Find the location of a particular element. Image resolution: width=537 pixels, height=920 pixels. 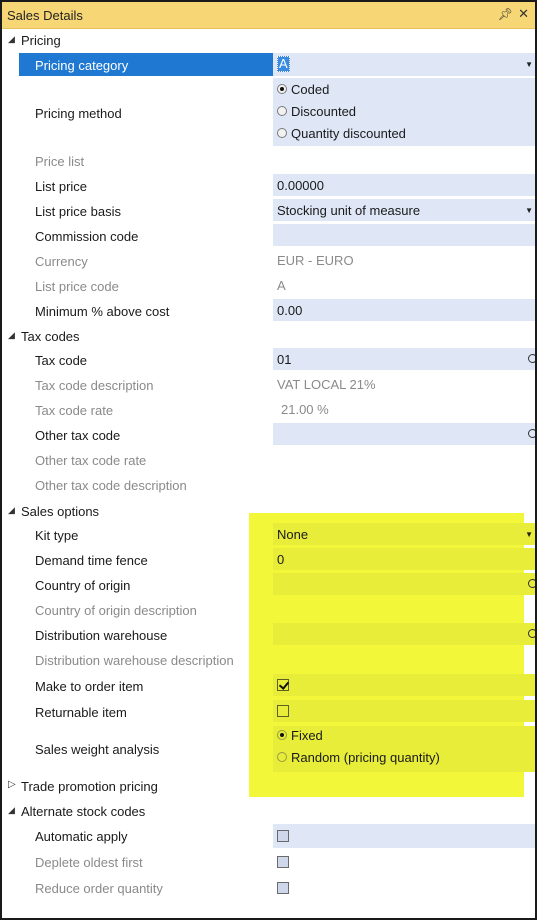

row-demand-time-fence: Demand time fence 0 is located at coordinates (268, 560).